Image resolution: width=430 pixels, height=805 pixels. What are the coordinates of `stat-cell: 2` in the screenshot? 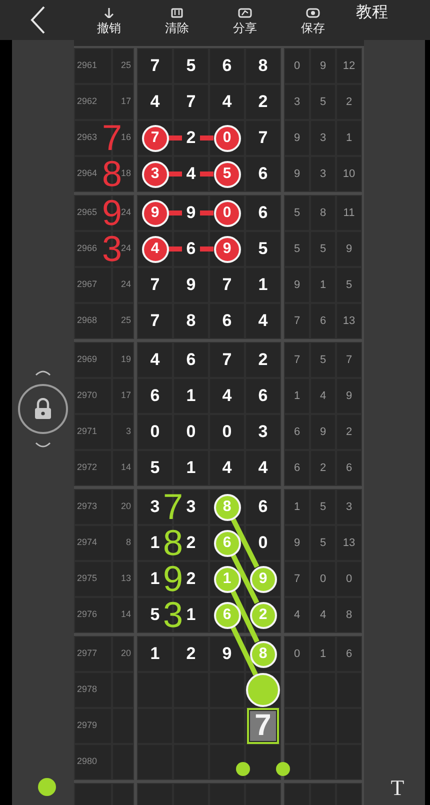 It's located at (323, 468).